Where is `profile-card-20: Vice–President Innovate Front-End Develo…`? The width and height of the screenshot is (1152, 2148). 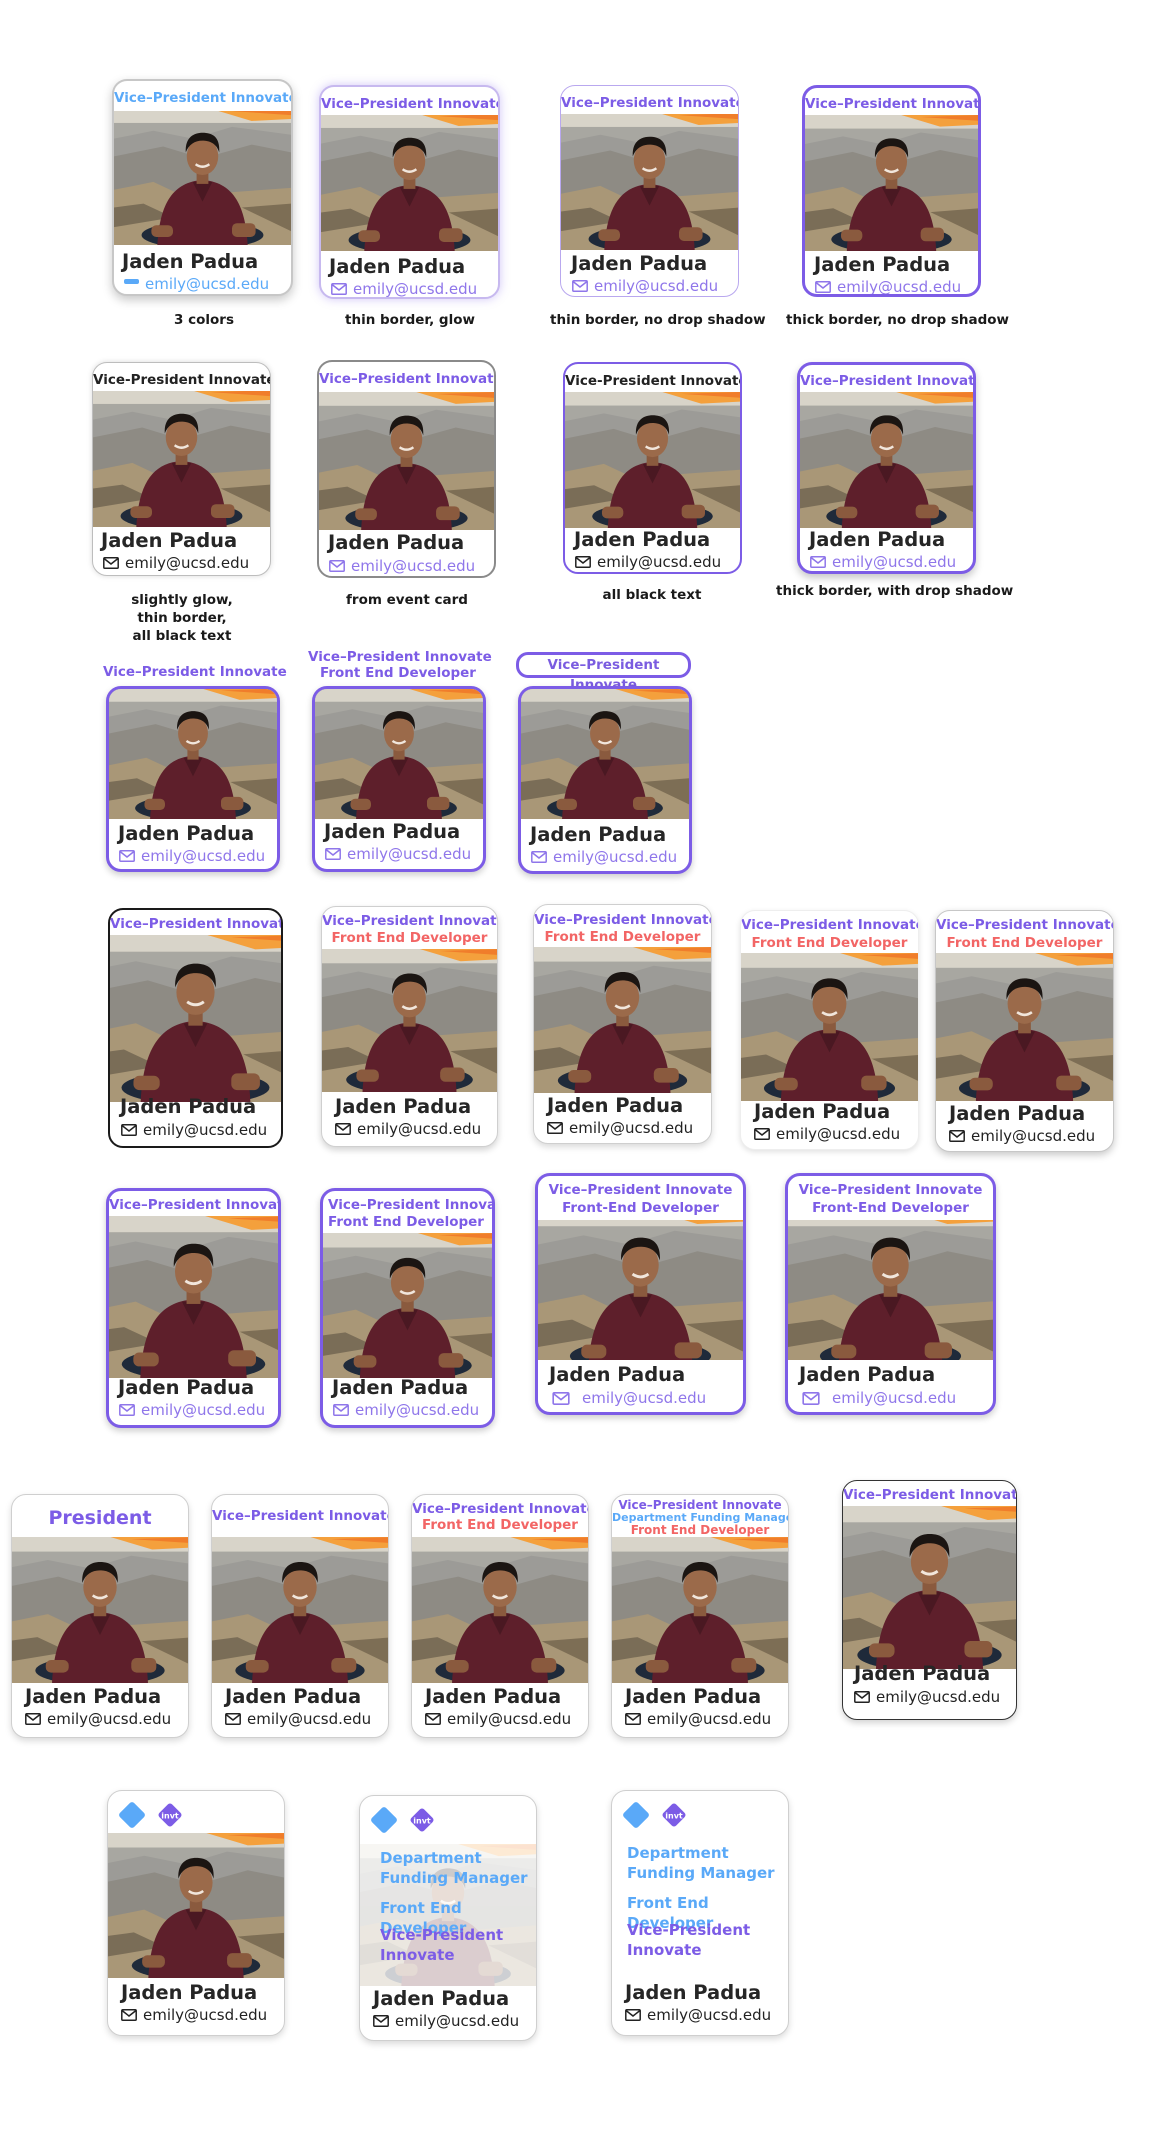 profile-card-20: Vice–President Innovate Front-End Develo… is located at coordinates (890, 1294).